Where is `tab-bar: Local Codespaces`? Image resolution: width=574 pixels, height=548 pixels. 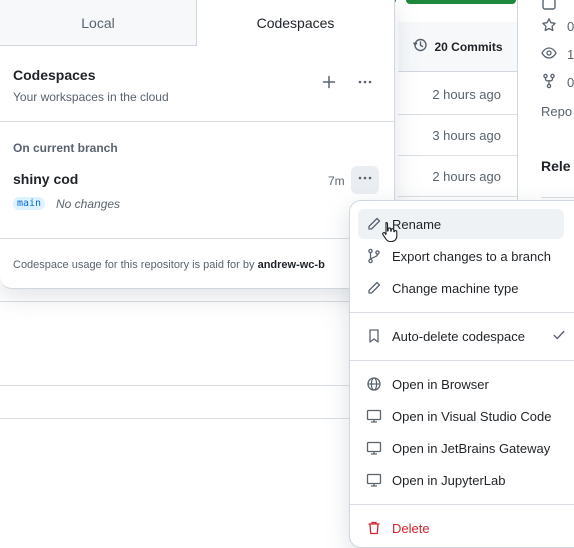 tab-bar: Local Codespaces is located at coordinates (197, 23).